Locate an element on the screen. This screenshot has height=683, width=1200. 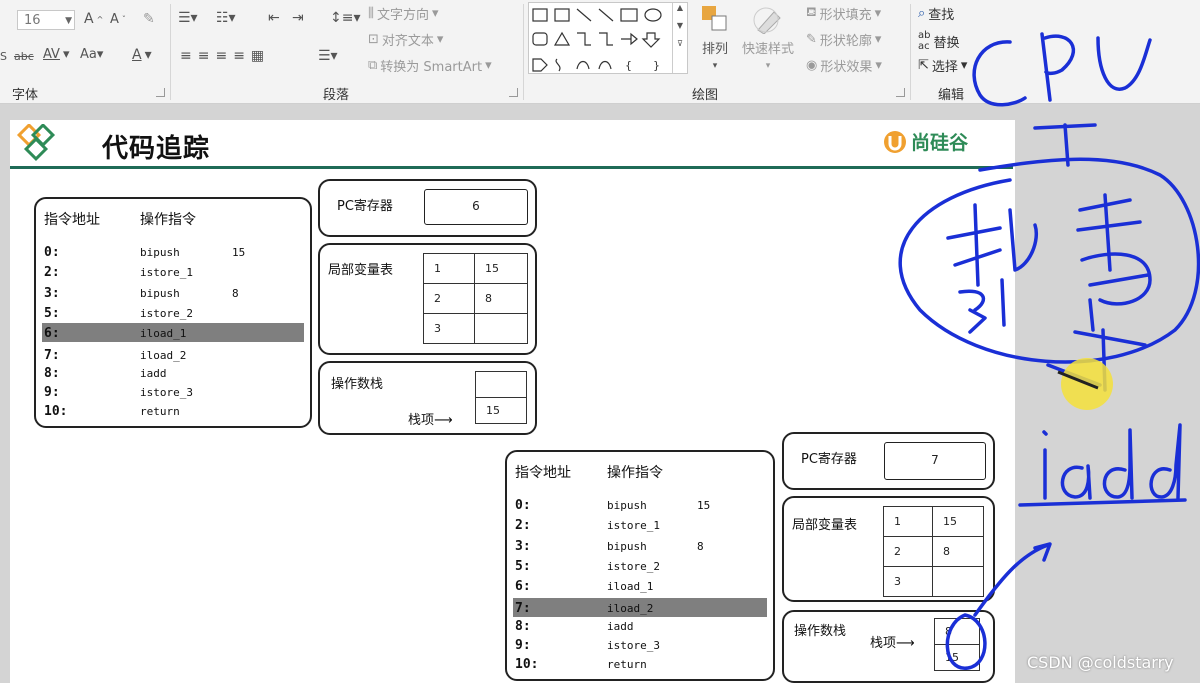
font-color-icon: A ▾ is located at coordinates (142, 55).